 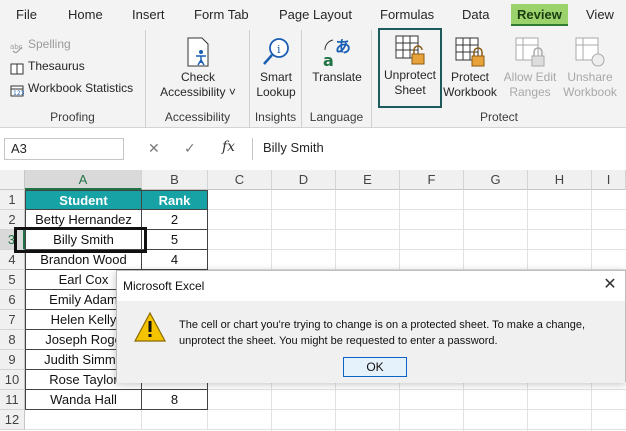 I want to click on workbook-statistics-button: 123 Workbook Statistics, so click(x=71, y=88).